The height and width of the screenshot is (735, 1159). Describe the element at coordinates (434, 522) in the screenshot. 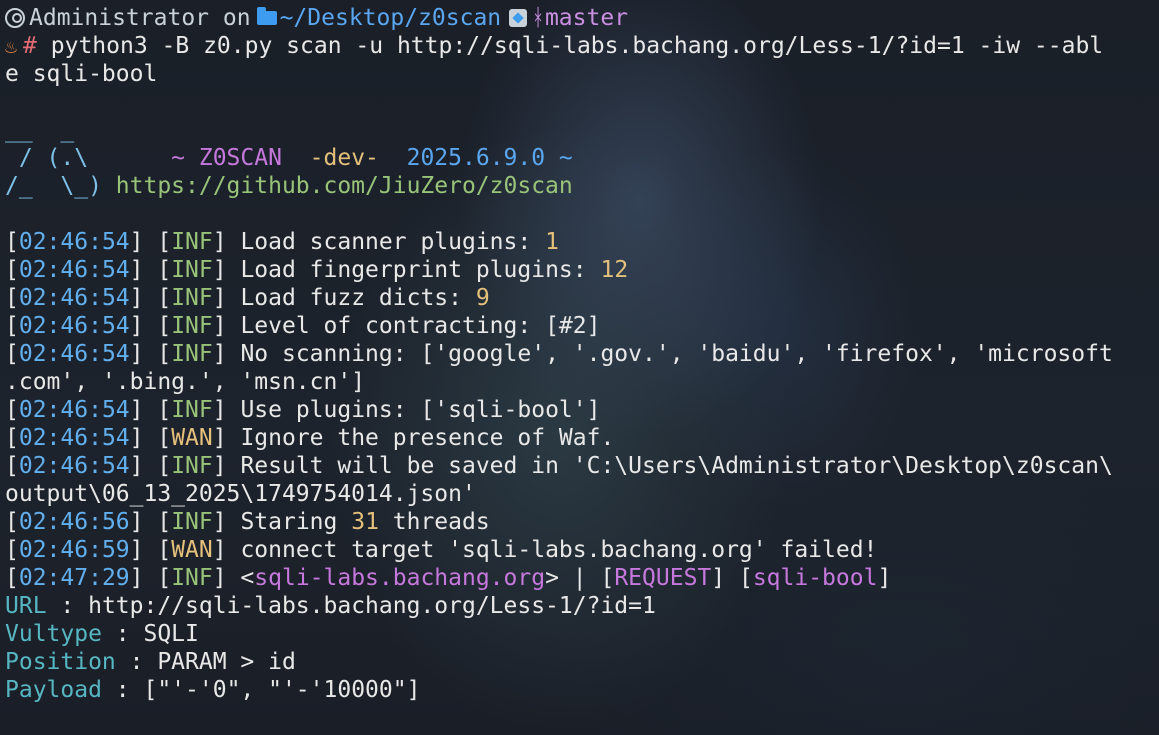

I see `log-suffix: threads` at that location.